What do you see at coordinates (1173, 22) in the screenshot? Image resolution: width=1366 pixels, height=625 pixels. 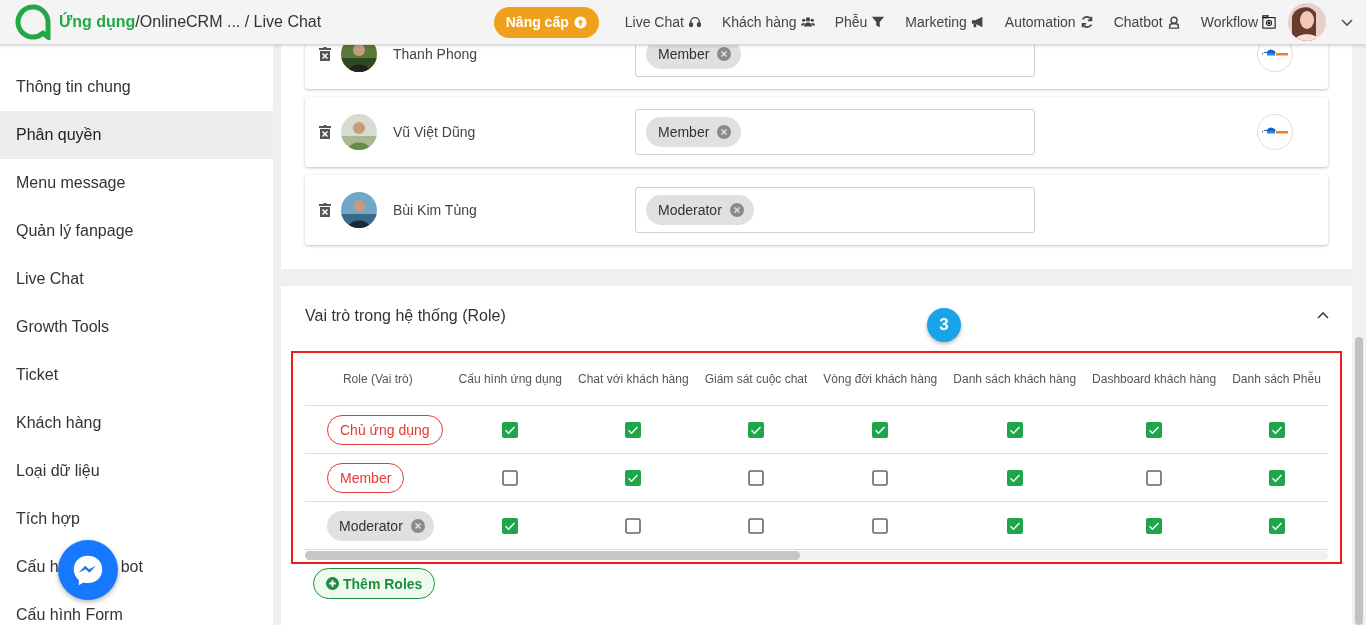 I see `user-icon` at bounding box center [1173, 22].